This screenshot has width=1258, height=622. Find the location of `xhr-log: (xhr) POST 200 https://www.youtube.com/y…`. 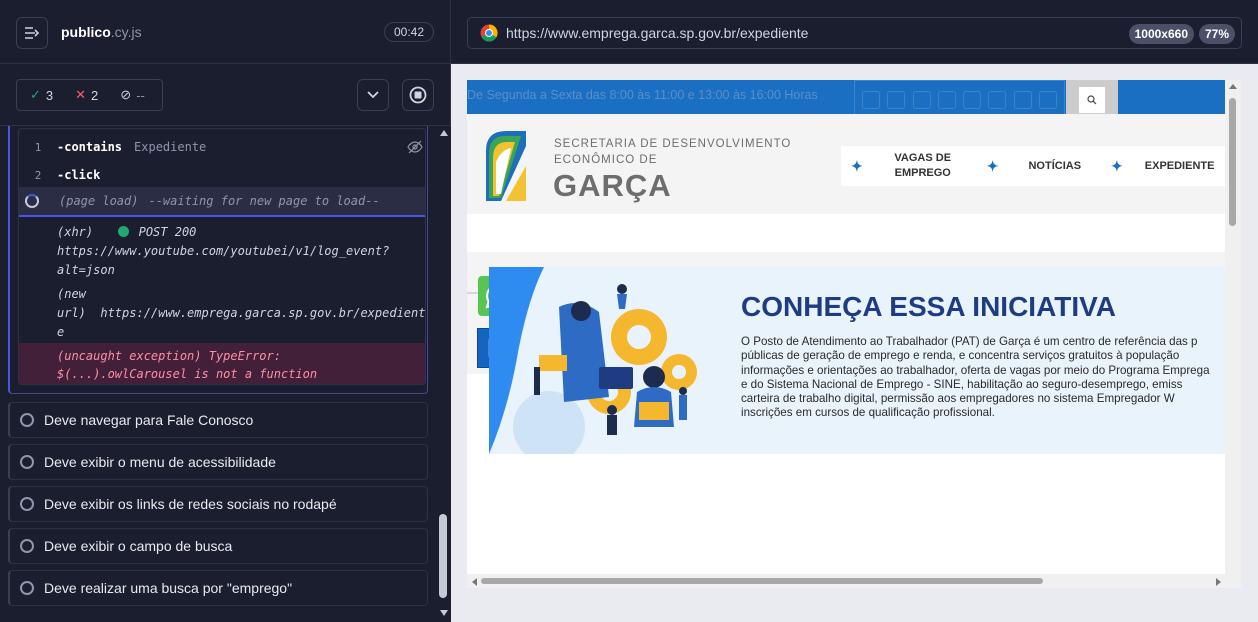

xhr-log: (xhr) POST 200 https://www.youtube.com/y… is located at coordinates (240, 251).